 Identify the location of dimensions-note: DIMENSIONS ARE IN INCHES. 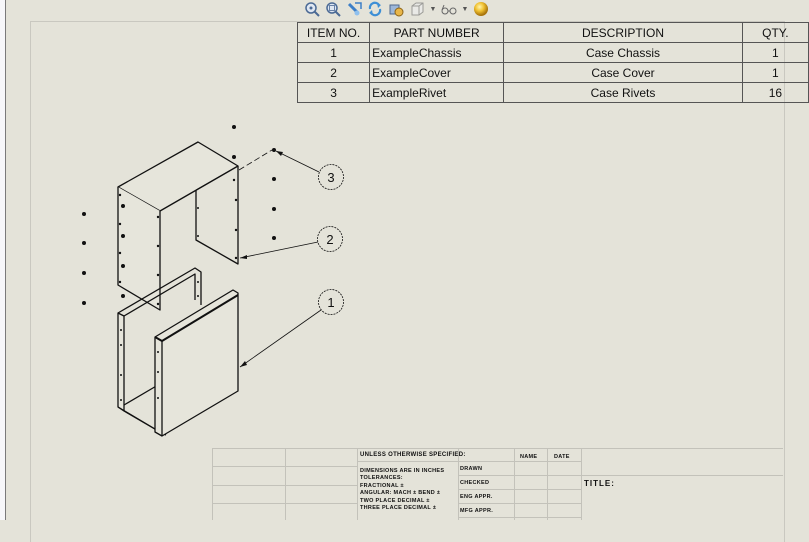
(402, 471).